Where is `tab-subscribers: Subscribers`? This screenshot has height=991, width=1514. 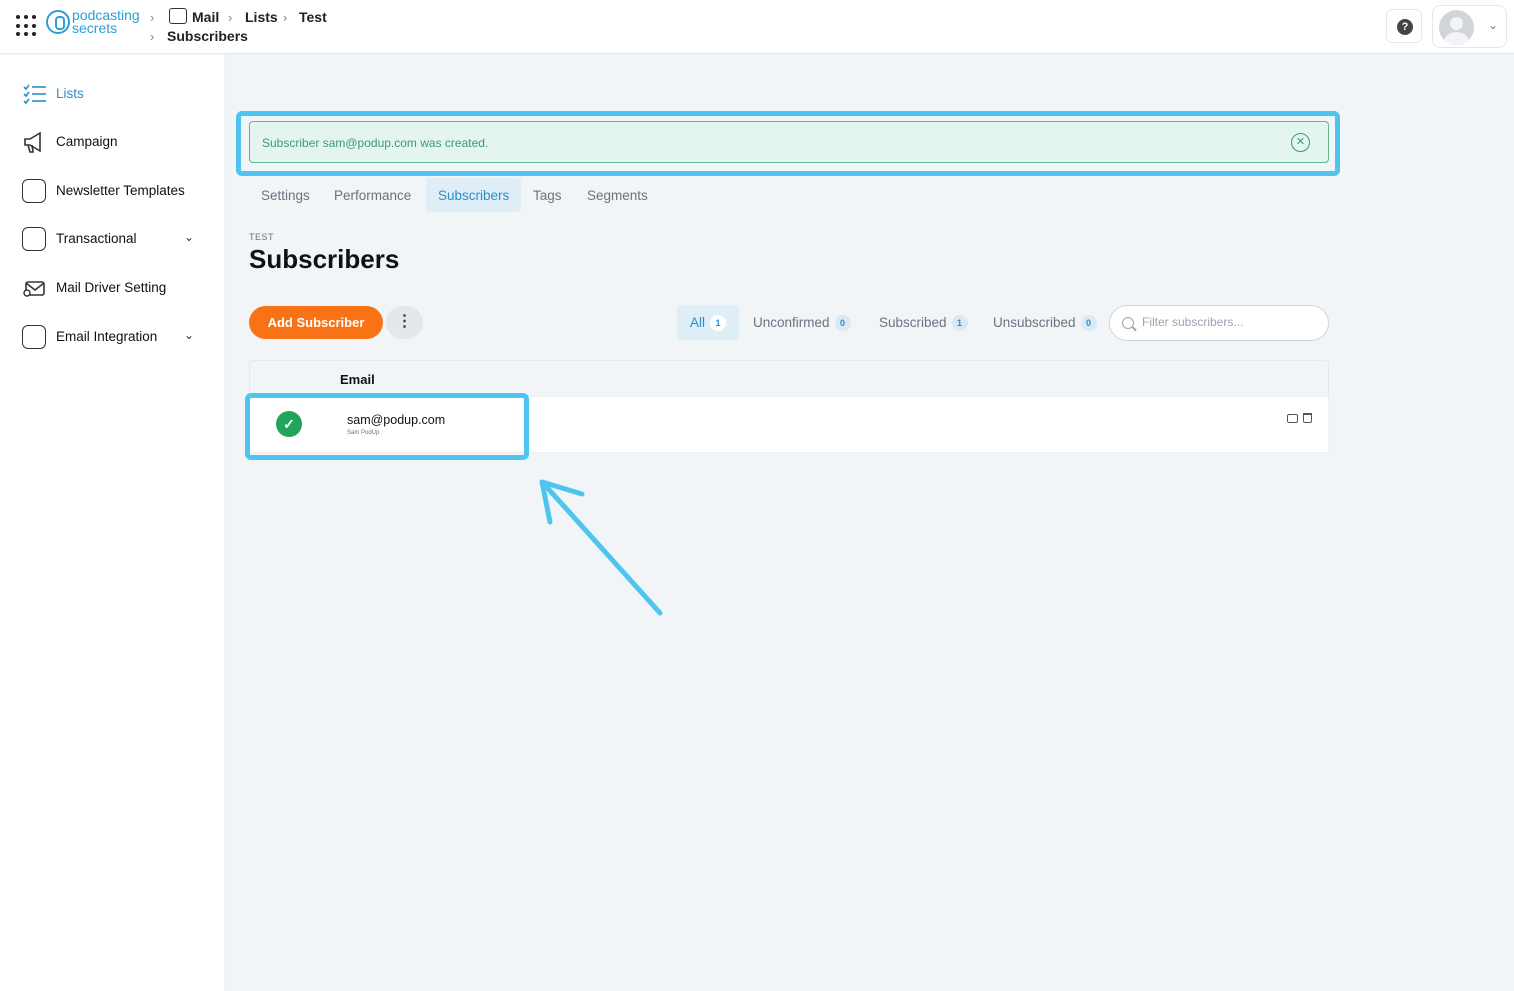
tab-subscribers: Subscribers is located at coordinates (474, 195).